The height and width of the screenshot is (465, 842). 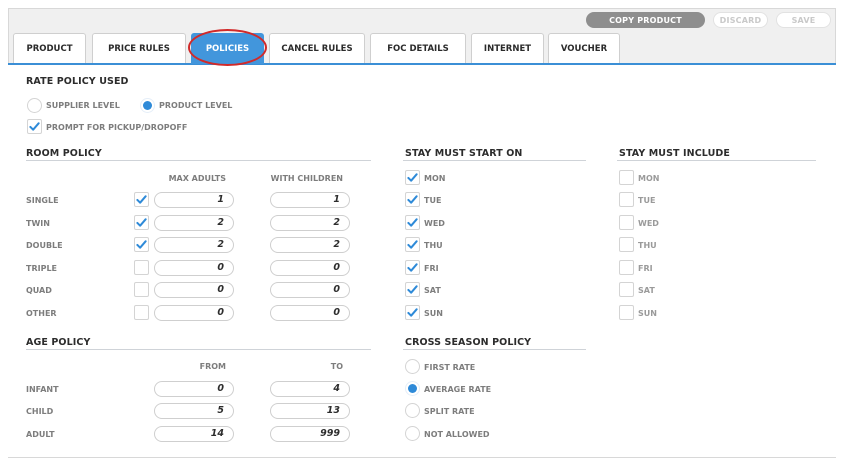 I want to click on room-label-twin: TWIN, so click(x=38, y=223).